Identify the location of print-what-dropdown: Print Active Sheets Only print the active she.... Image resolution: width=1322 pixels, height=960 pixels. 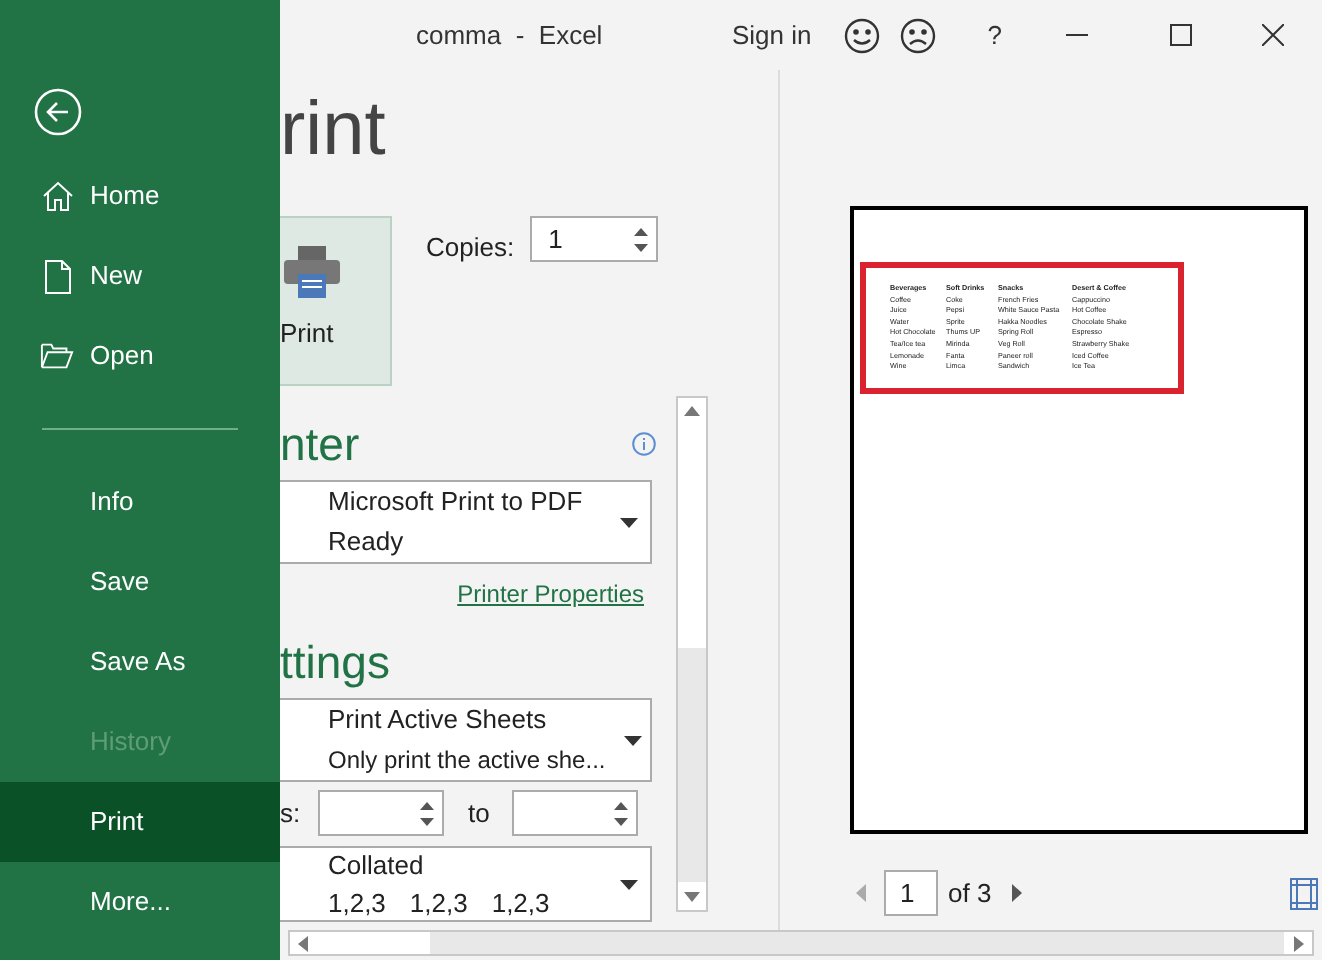
(466, 740).